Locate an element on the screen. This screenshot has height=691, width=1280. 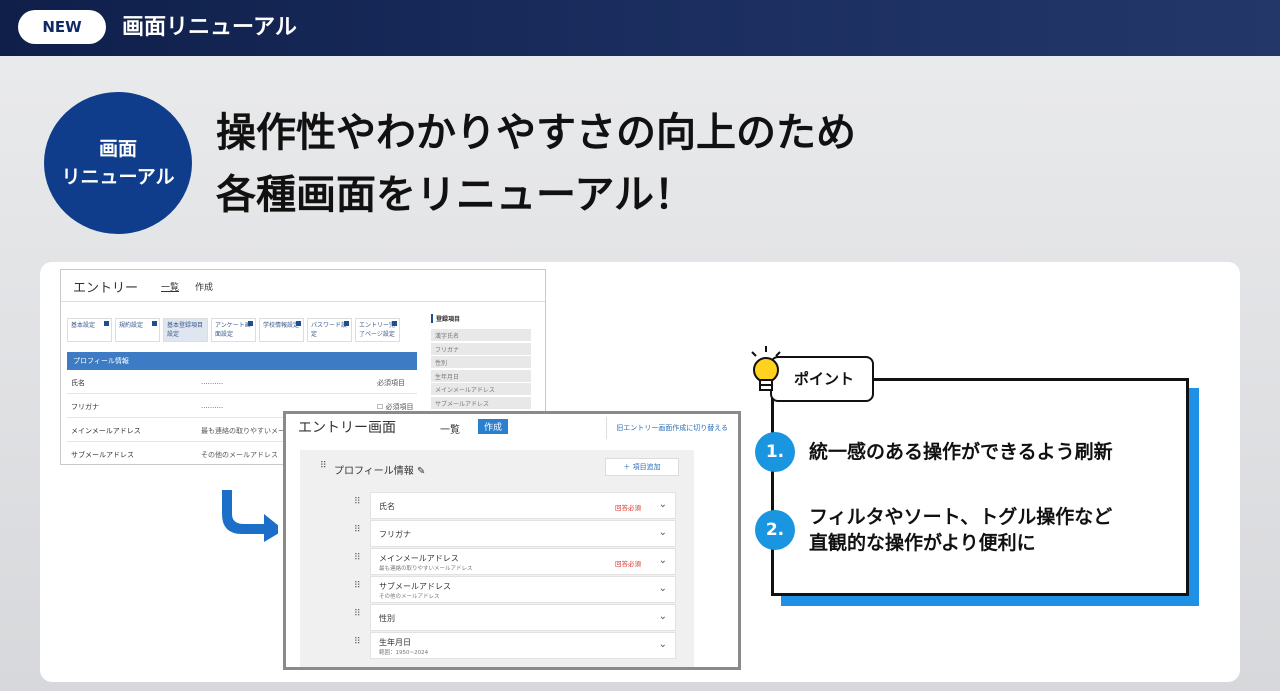
list-item: メインメールアドレス 最も連絡の取りやすいメールアドレス 回答必須 ⌄ is located at coordinates (523, 561).